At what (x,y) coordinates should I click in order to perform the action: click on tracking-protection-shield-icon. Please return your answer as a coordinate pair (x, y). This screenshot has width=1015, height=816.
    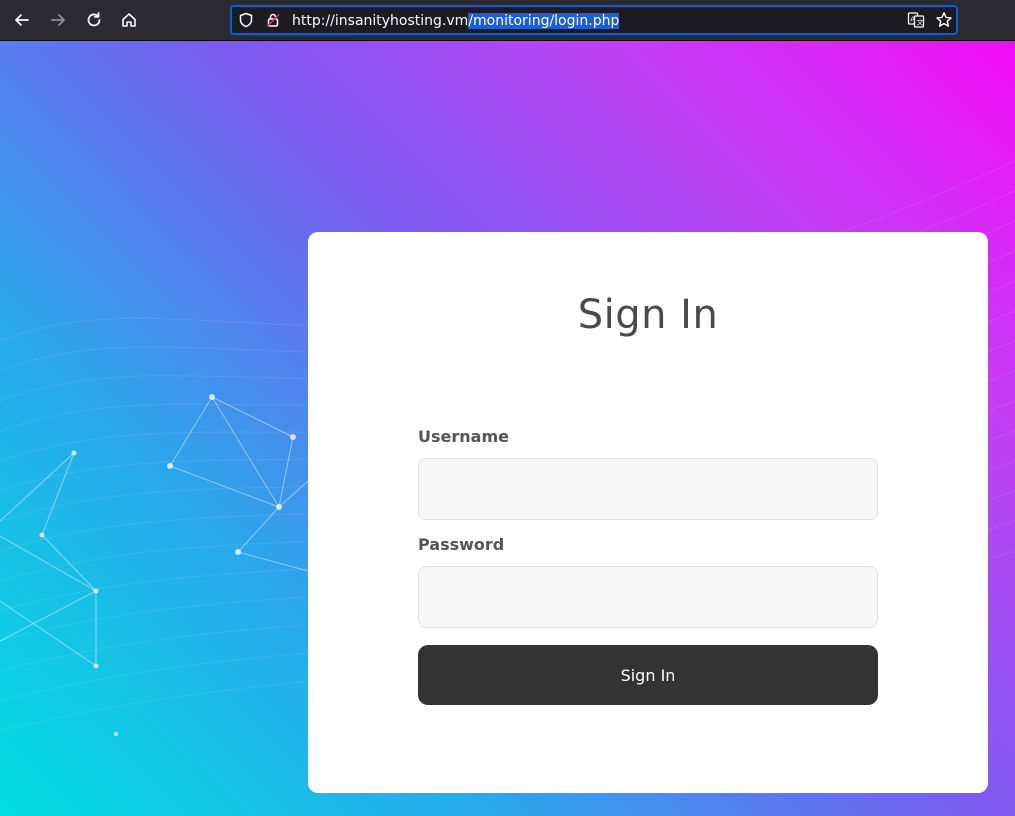
    Looking at the image, I should click on (246, 20).